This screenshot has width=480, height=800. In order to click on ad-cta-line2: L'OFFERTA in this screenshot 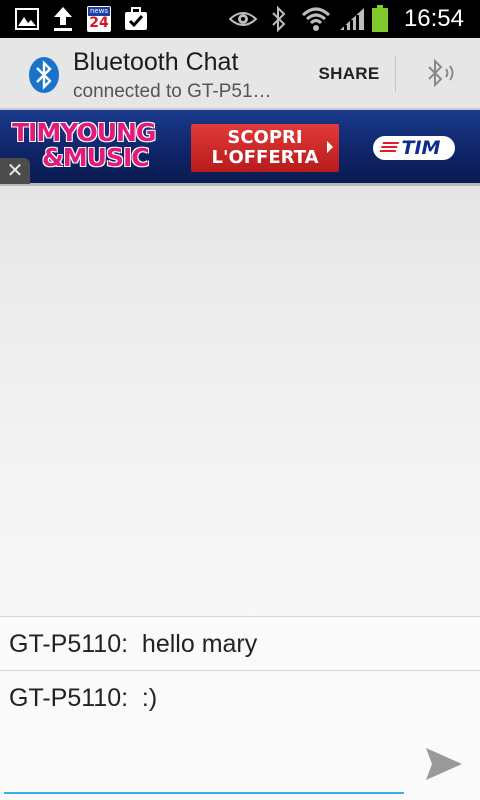, I will do `click(265, 157)`.